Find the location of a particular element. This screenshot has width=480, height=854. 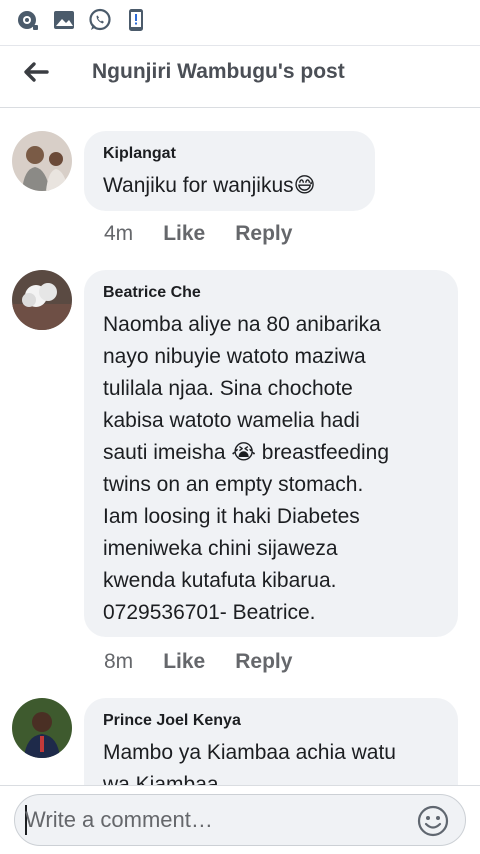

post-header: Ngunjiri Wambugu's post is located at coordinates (240, 77).